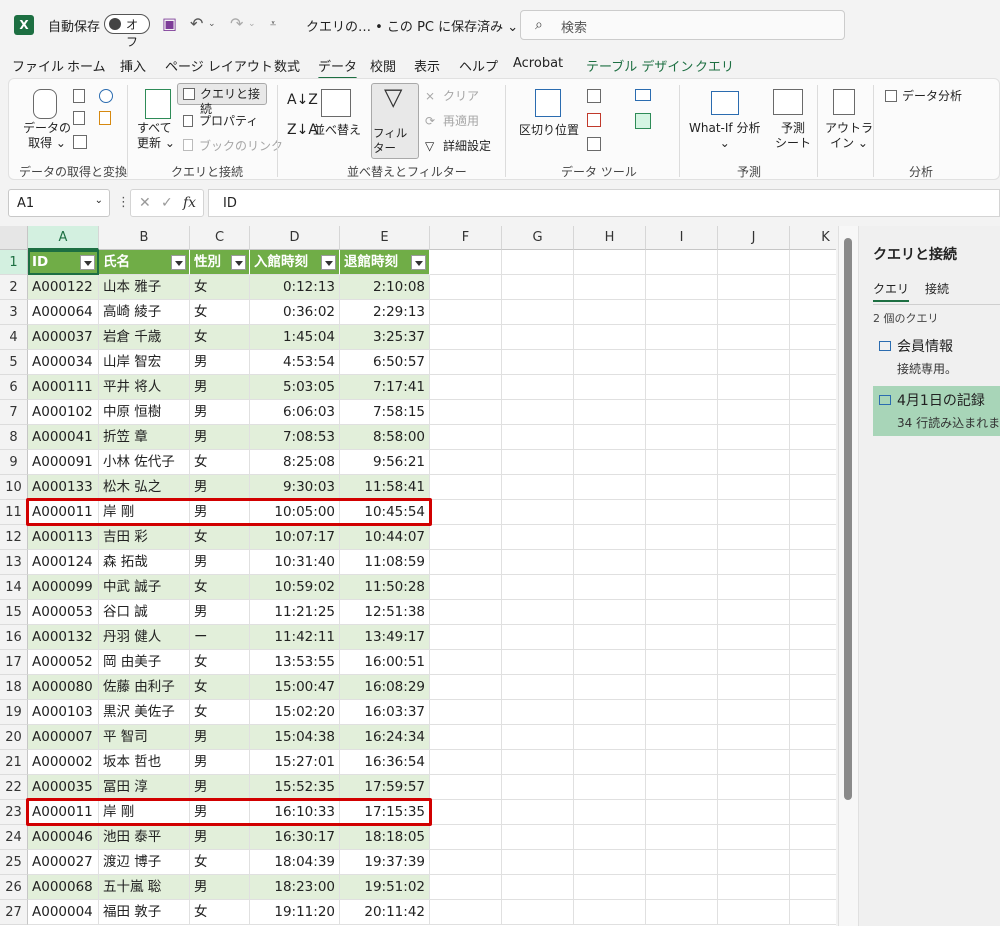  I want to click on table-cell: 黒沢 美佐子, so click(144, 712).